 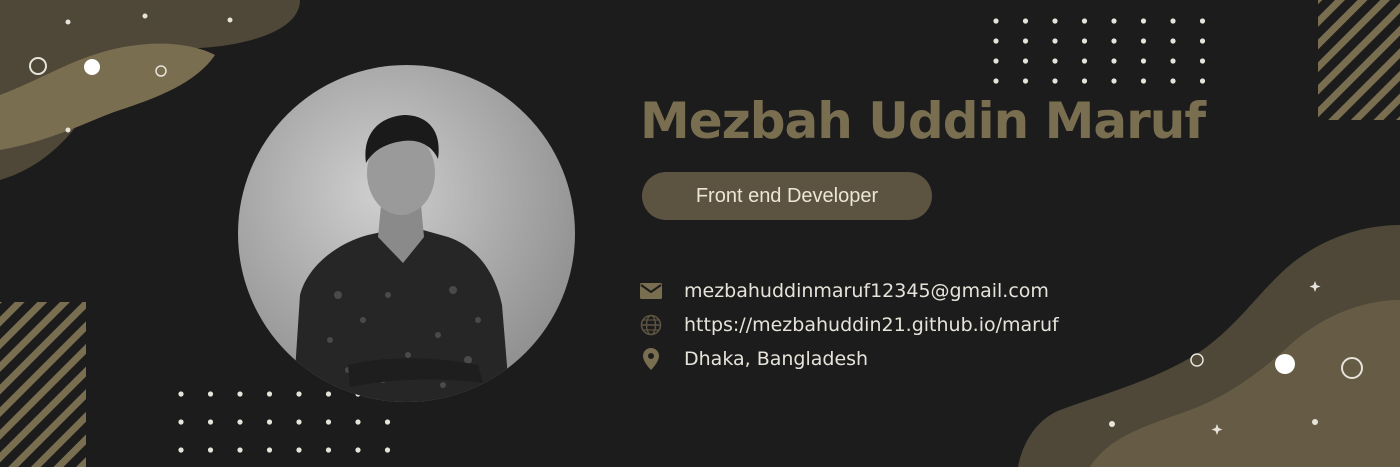 I want to click on website-link: https://mezbahuddin21.github.io/maruf, so click(x=871, y=325).